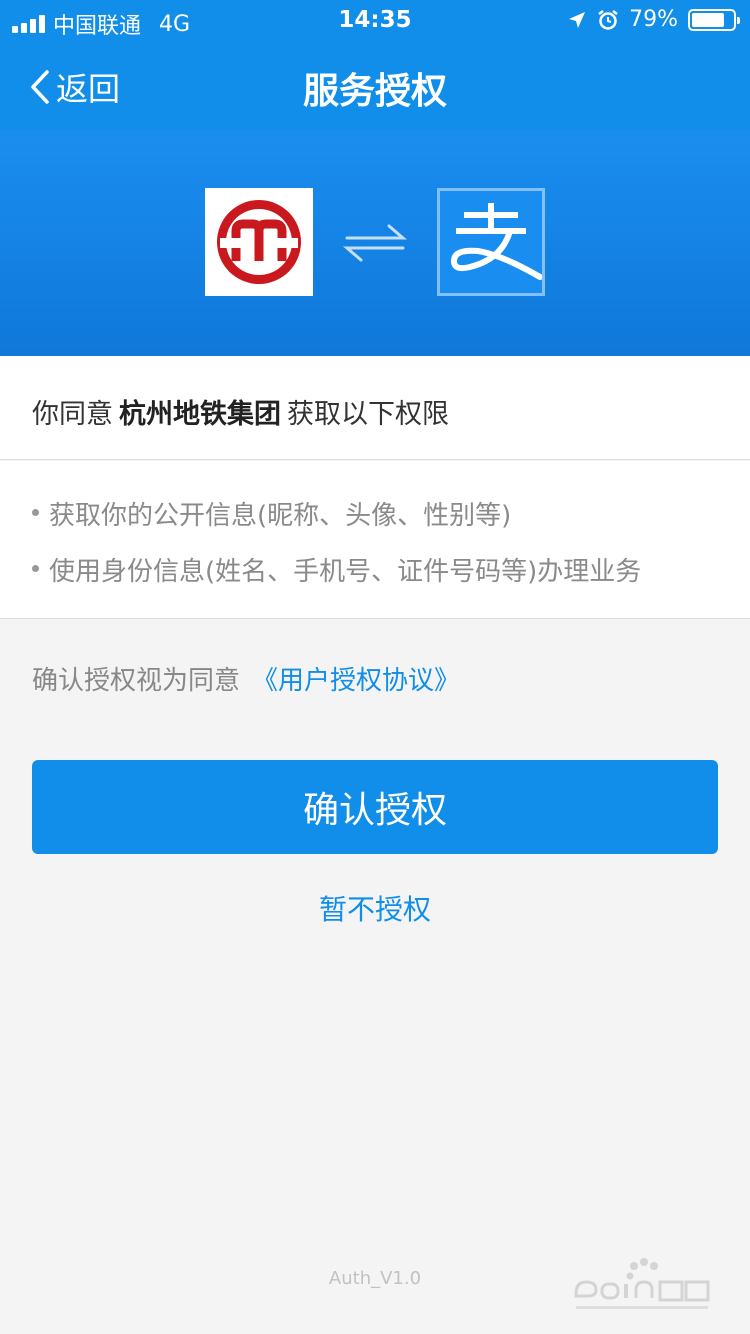 This screenshot has width=750, height=1334. I want to click on decline-auth-button: 暂不授权, so click(375, 908).